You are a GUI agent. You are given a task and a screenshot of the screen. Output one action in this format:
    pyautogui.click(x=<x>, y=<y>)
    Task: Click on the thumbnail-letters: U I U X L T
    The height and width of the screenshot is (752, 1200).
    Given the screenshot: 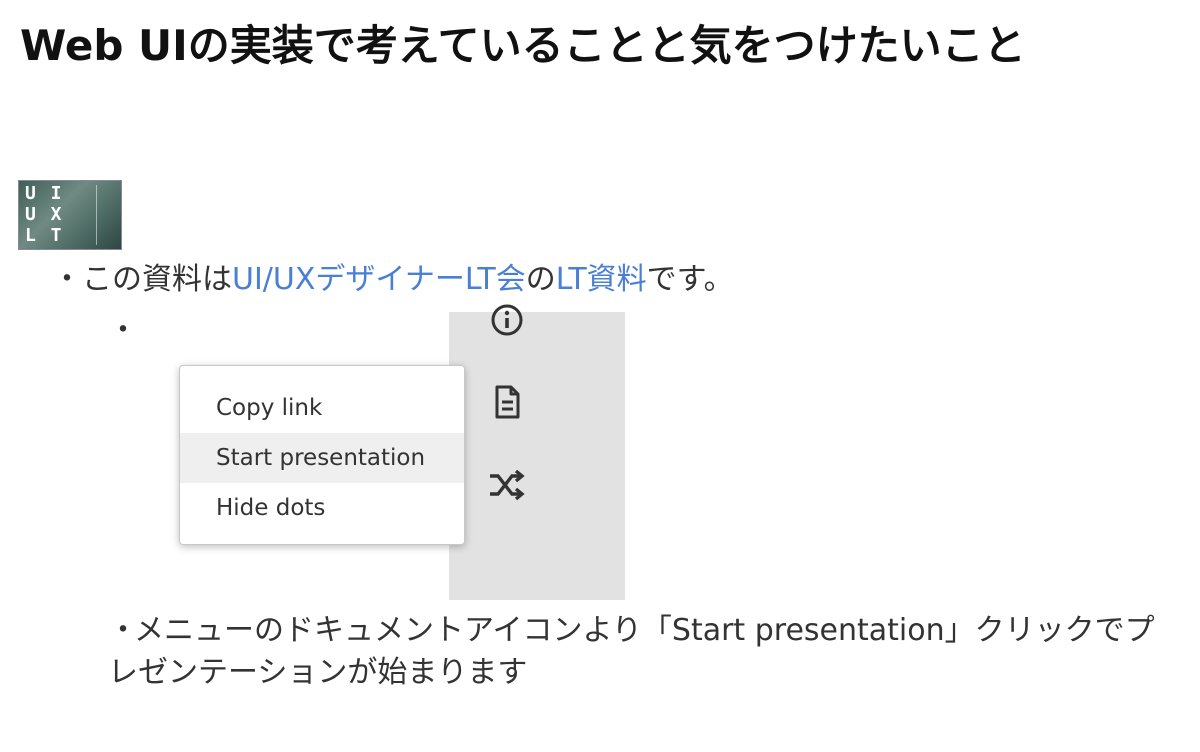 What is the action you would take?
    pyautogui.click(x=44, y=214)
    